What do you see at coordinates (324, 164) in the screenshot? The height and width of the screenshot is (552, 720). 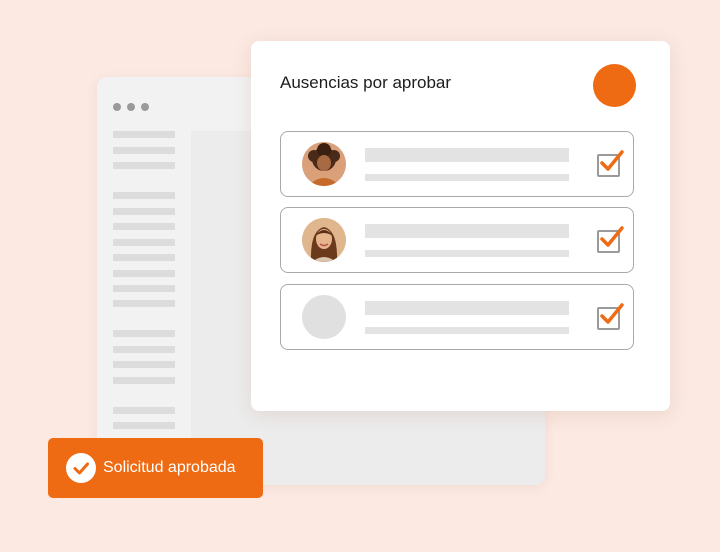 I see `person-curly-hair-avatar` at bounding box center [324, 164].